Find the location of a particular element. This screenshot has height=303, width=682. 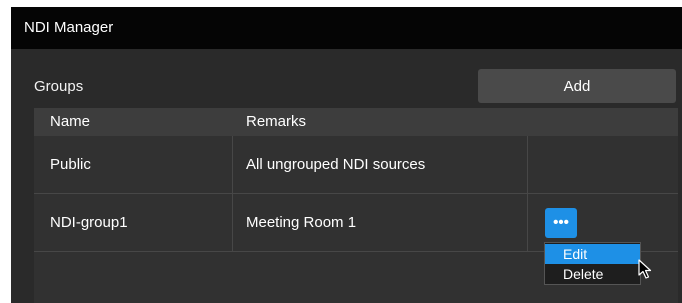

row-actions-menu: Edit Delete is located at coordinates (592, 263).